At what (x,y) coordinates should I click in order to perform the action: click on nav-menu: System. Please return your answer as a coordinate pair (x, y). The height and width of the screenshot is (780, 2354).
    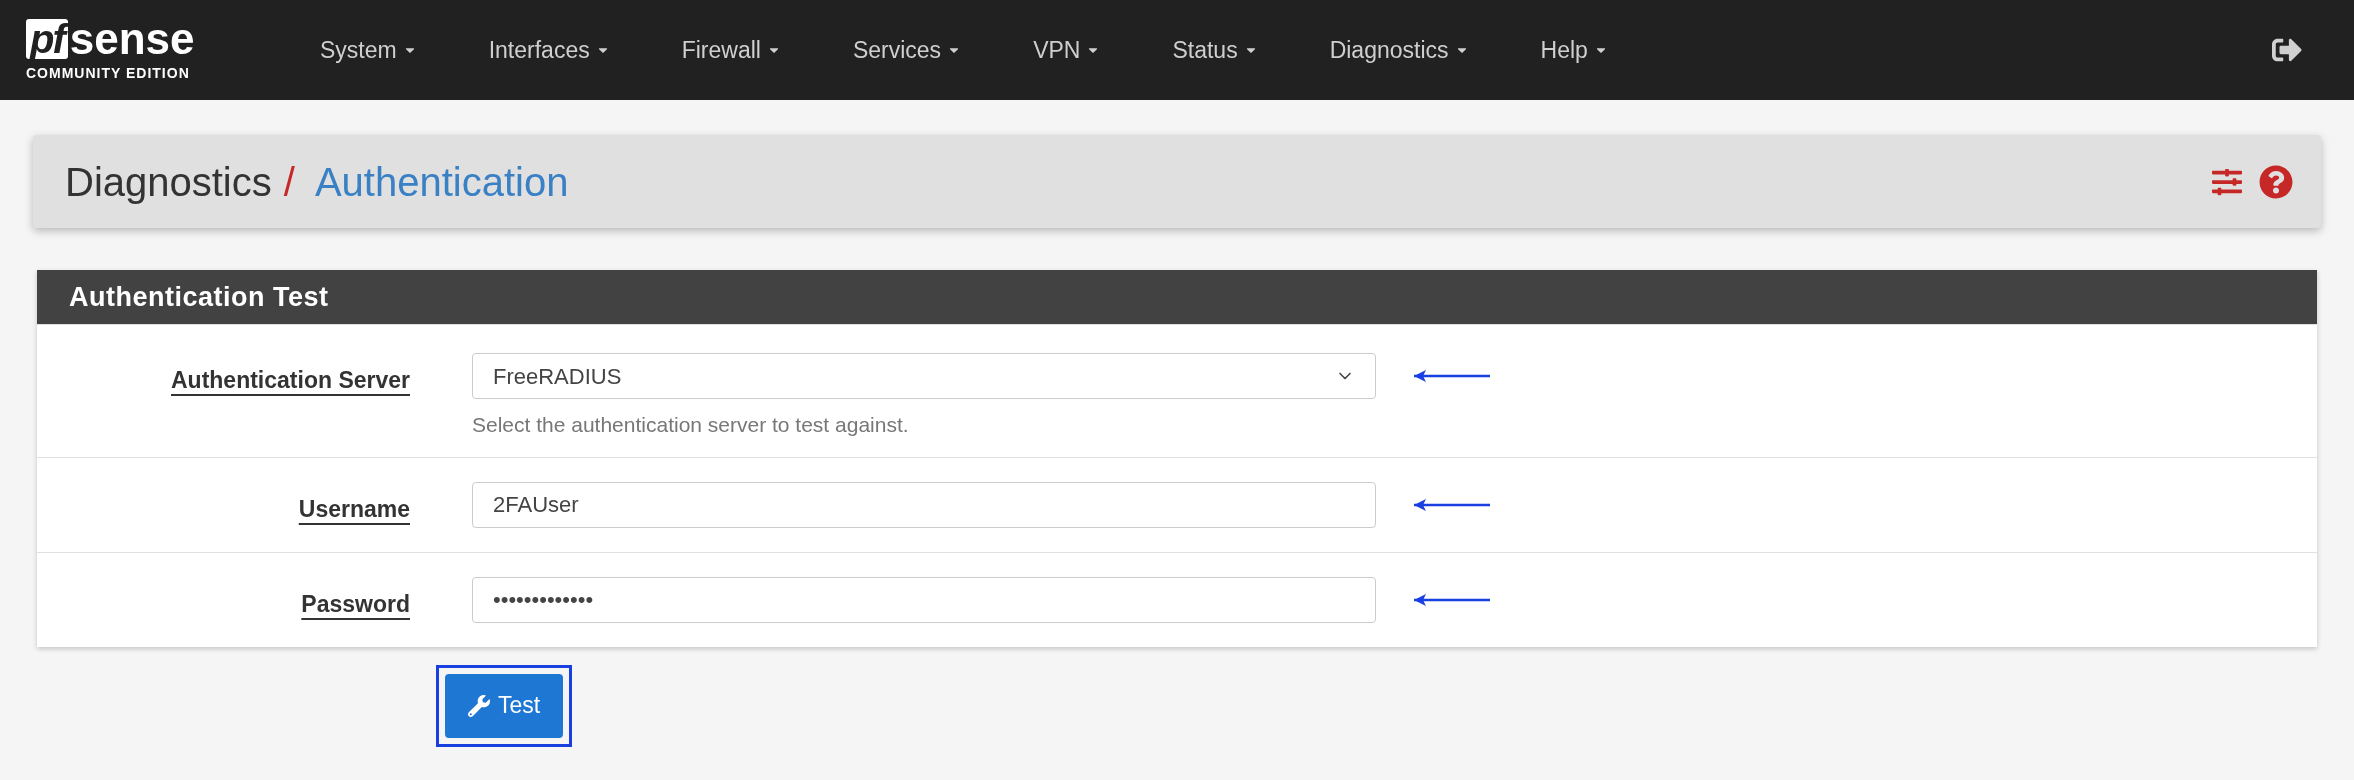
    Looking at the image, I should click on (368, 50).